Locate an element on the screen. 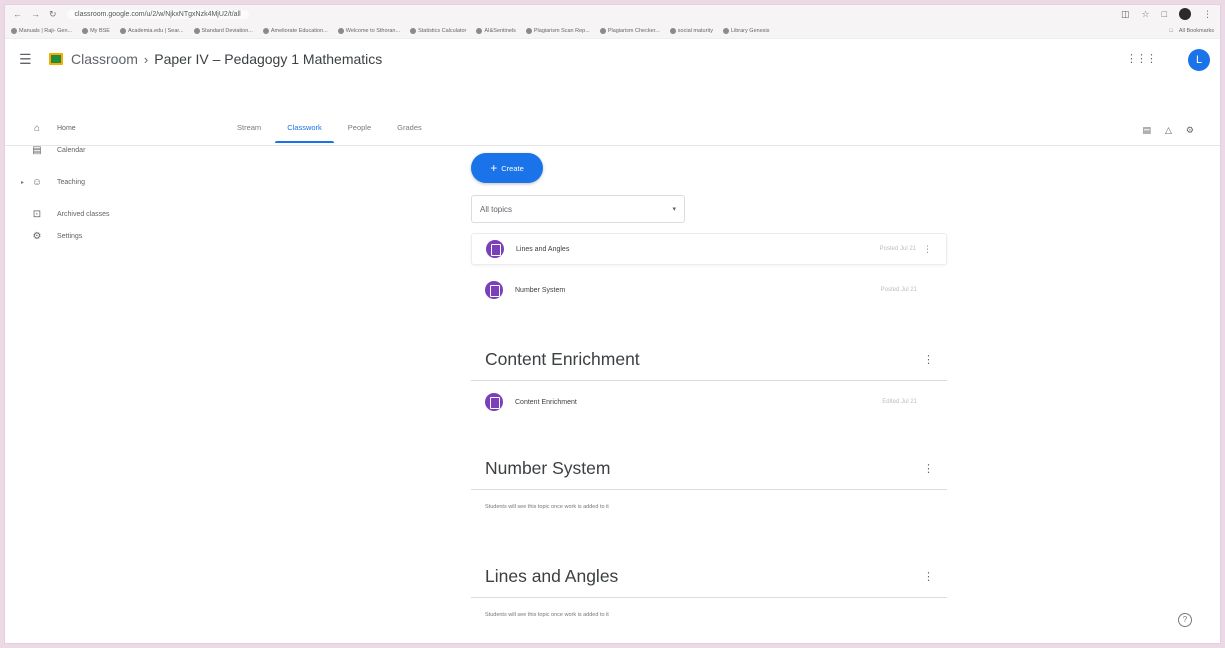  topic-title: Number System is located at coordinates (715, 468).